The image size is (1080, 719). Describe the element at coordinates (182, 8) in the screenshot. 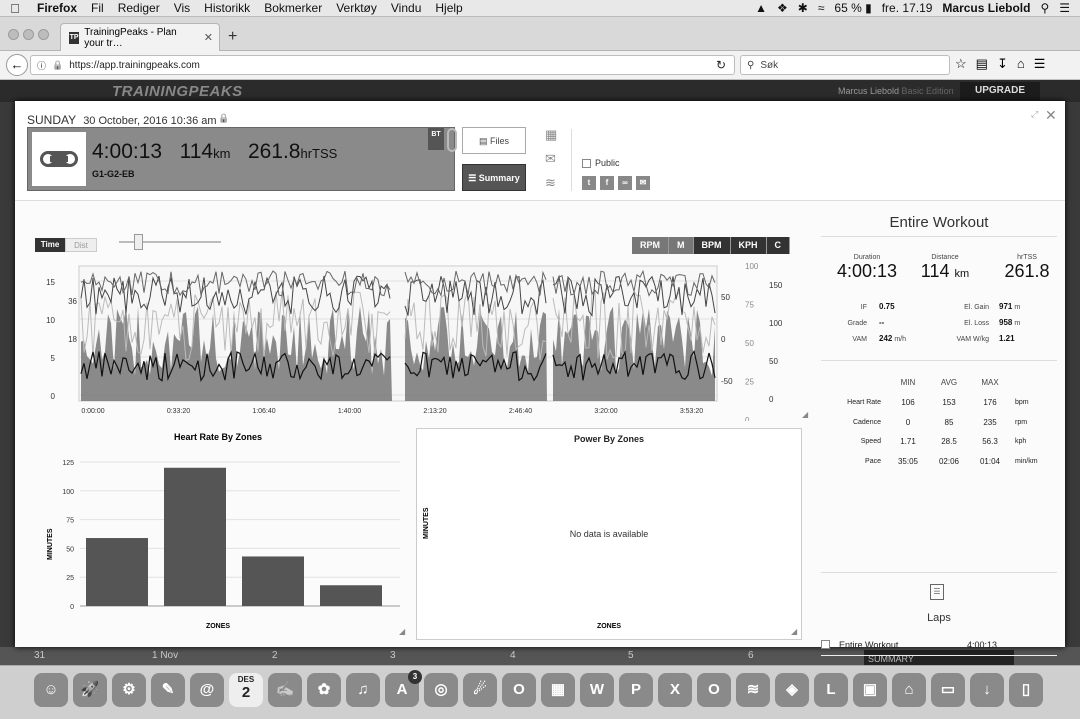

I see `menu-vis: Vis` at that location.